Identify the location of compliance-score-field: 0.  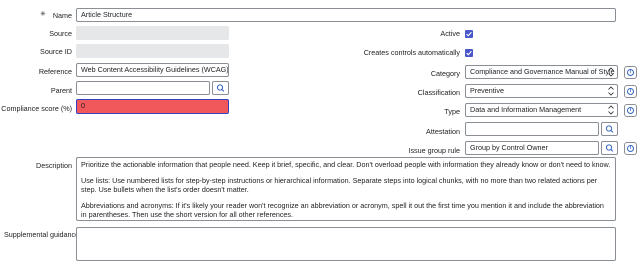
(152, 106).